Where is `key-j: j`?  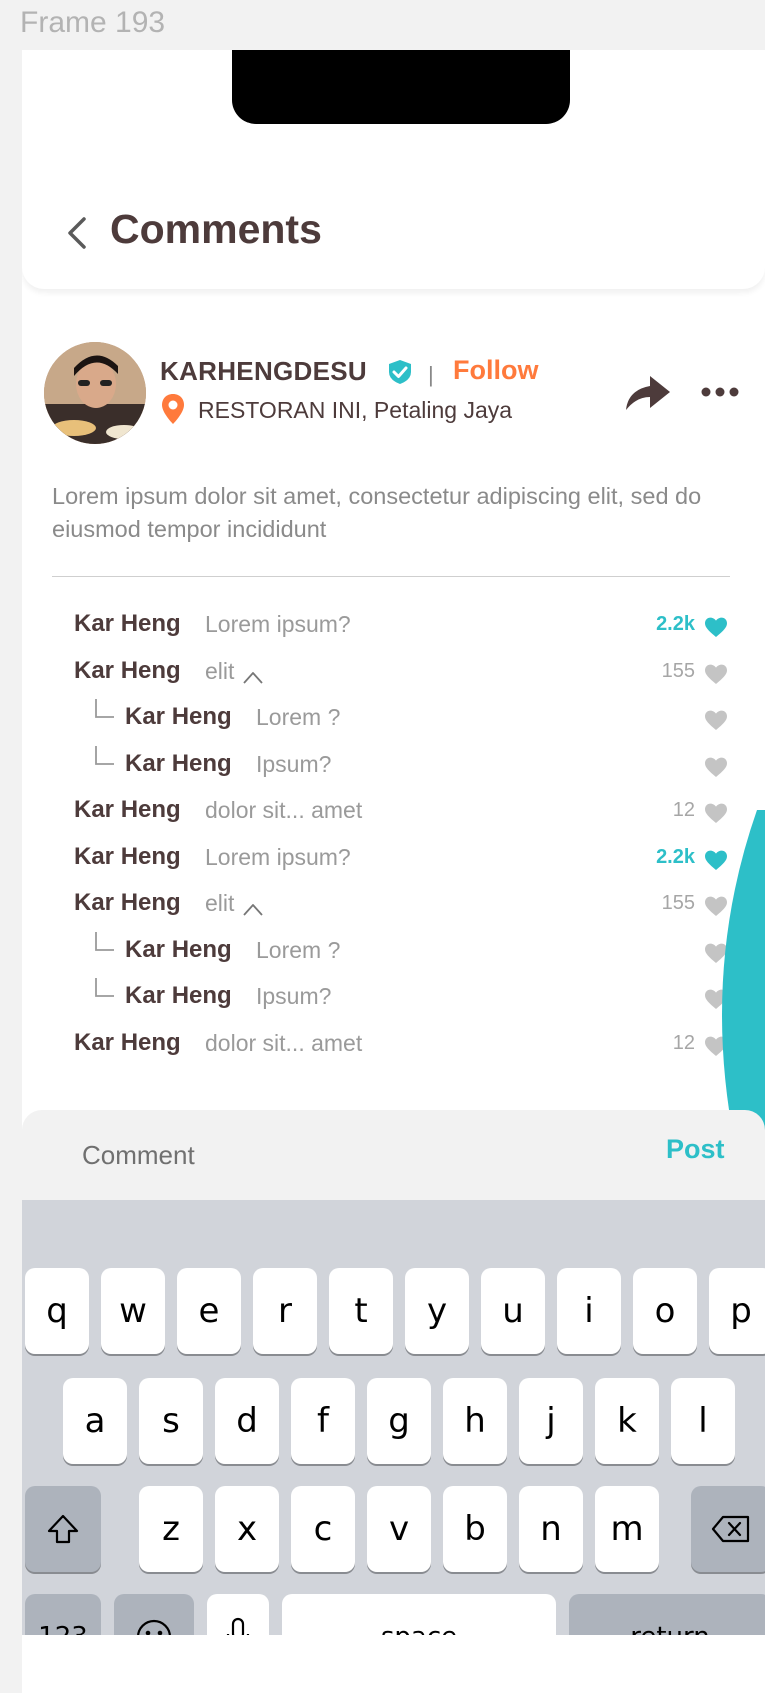
key-j: j is located at coordinates (551, 1421).